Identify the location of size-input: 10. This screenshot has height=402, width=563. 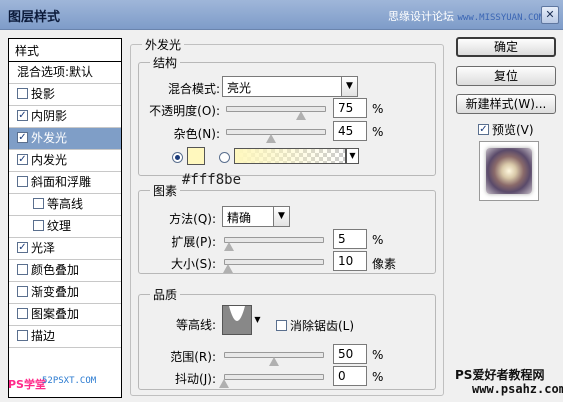
(350, 261).